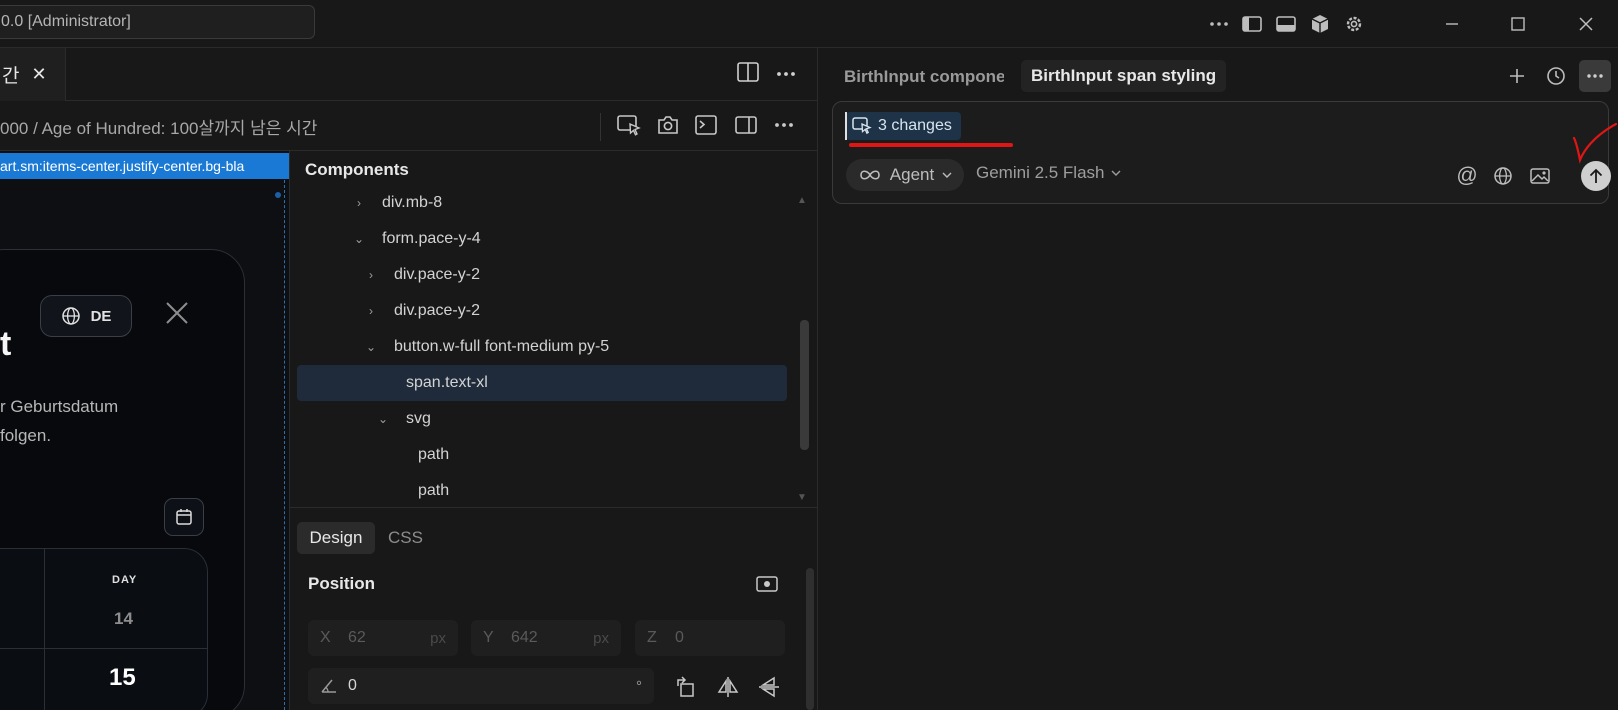 Image resolution: width=1618 pixels, height=710 pixels. Describe the element at coordinates (405, 538) in the screenshot. I see `tab-css: CSS` at that location.